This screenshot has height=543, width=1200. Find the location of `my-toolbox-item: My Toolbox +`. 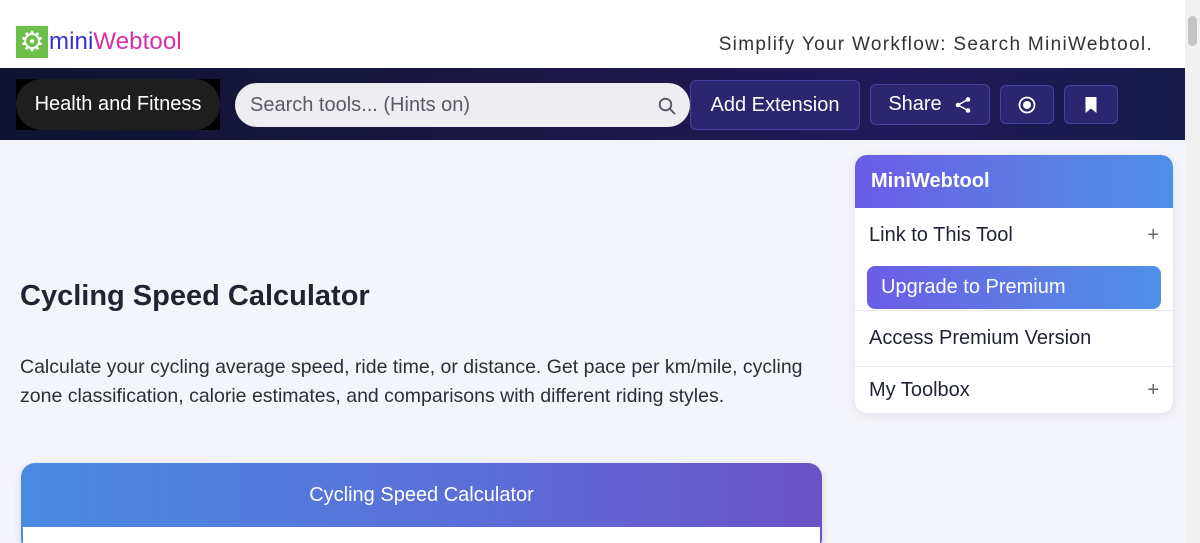

my-toolbox-item: My Toolbox + is located at coordinates (1014, 389).